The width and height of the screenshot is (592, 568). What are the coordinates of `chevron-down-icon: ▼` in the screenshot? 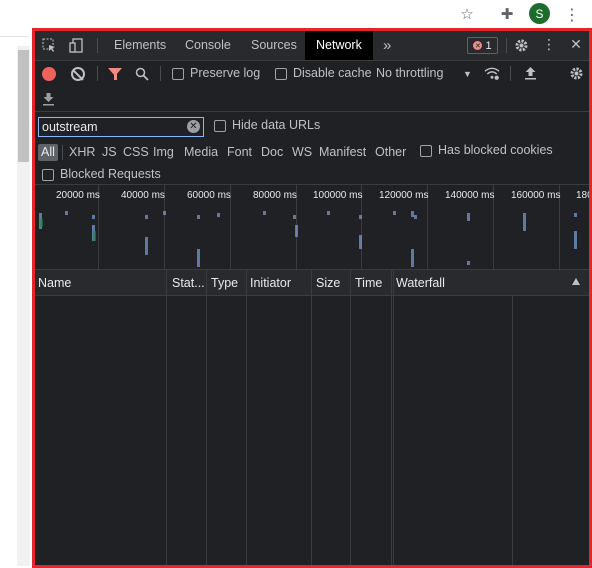 It's located at (467, 74).